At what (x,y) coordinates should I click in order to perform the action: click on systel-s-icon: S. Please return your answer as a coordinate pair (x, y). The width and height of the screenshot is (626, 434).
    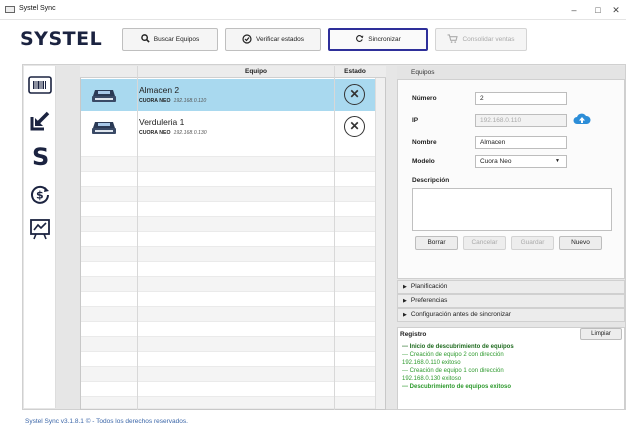
    Looking at the image, I should click on (40, 156).